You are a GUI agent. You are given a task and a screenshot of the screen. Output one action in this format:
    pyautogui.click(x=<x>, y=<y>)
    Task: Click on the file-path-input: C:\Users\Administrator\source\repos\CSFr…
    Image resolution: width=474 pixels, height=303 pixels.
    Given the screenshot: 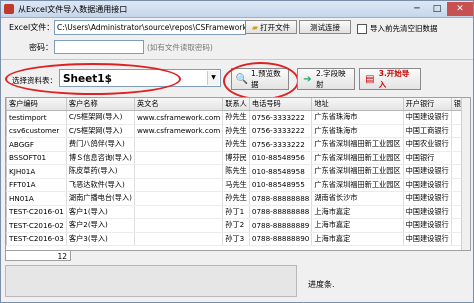 What is the action you would take?
    pyautogui.click(x=150, y=27)
    